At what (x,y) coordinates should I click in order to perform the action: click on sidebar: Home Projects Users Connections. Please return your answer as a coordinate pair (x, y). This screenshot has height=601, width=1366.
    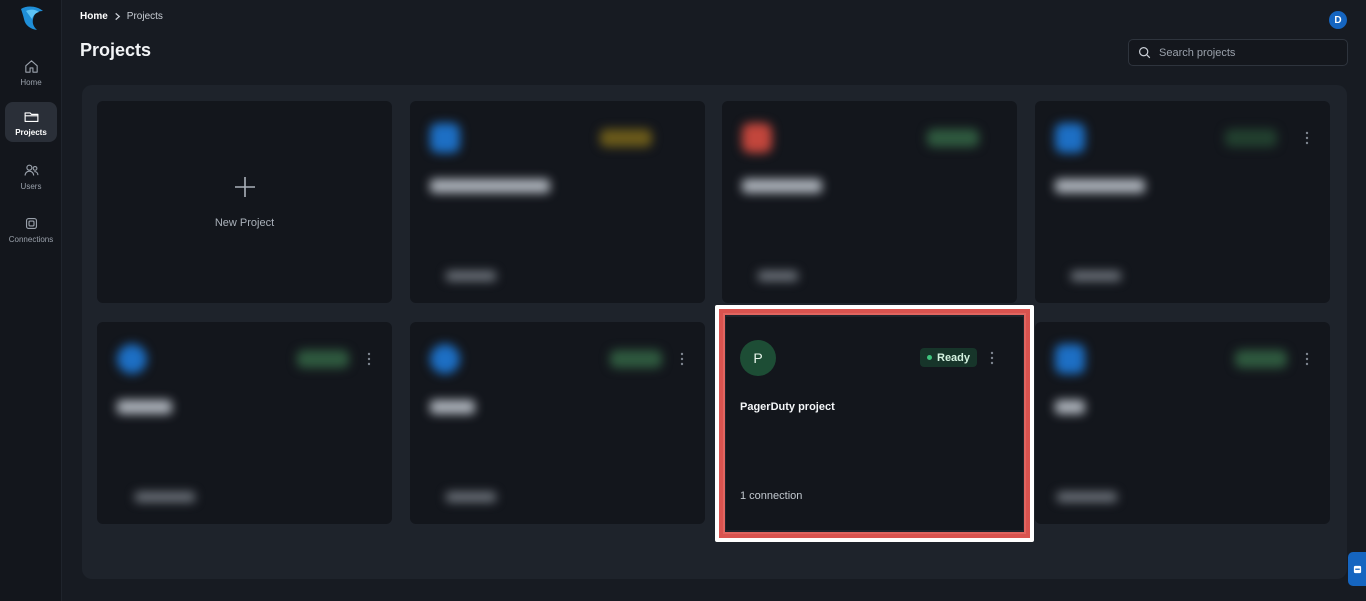
    Looking at the image, I should click on (31, 300).